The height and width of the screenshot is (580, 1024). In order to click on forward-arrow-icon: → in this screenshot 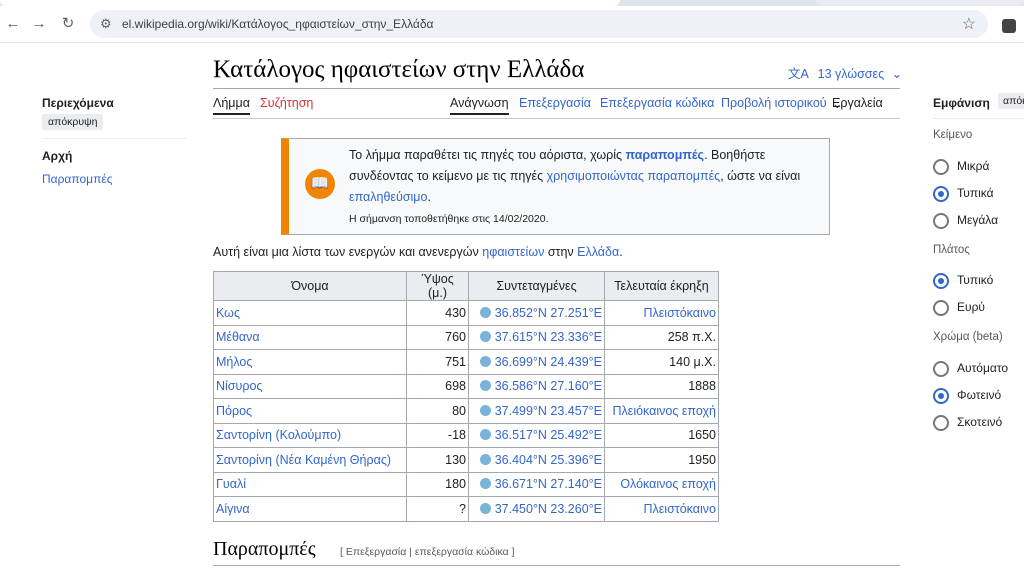, I will do `click(39, 24)`.